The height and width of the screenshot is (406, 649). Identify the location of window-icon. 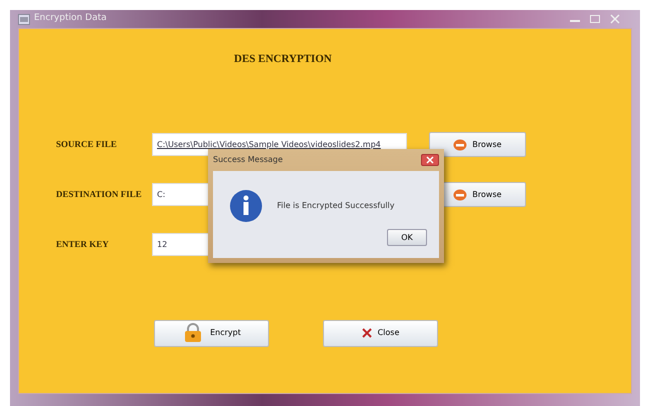
(24, 19).